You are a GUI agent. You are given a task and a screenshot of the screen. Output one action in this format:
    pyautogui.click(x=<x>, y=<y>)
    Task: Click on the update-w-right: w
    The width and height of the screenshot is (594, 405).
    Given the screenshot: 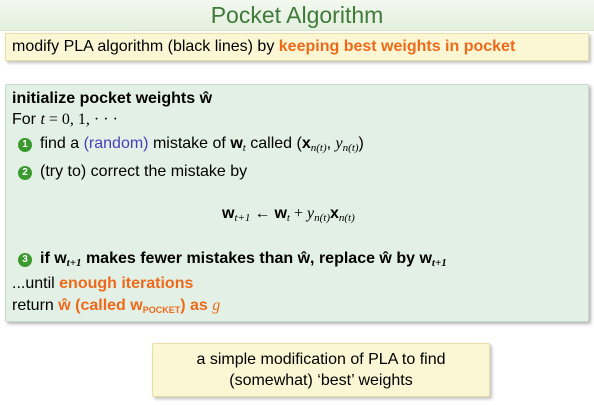 What is the action you would take?
    pyautogui.click(x=280, y=213)
    